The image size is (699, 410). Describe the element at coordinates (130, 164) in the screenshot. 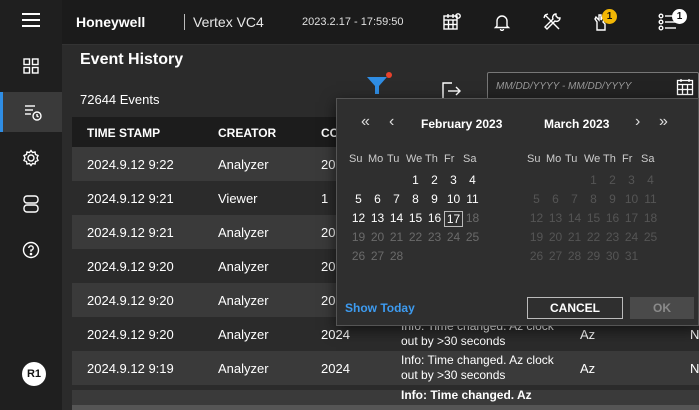

I see `cell-time-stamp: 2024.9.12 9:22` at that location.